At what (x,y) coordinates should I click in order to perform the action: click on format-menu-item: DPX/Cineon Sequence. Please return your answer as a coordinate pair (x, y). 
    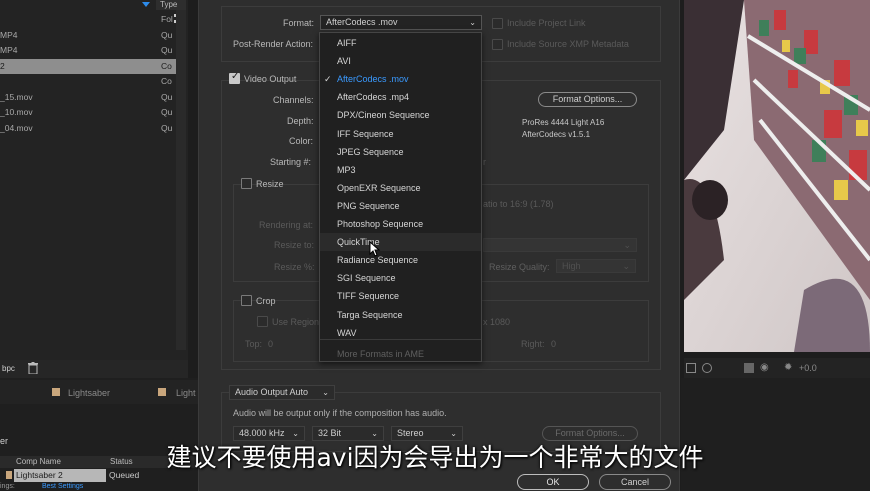
    Looking at the image, I should click on (400, 115).